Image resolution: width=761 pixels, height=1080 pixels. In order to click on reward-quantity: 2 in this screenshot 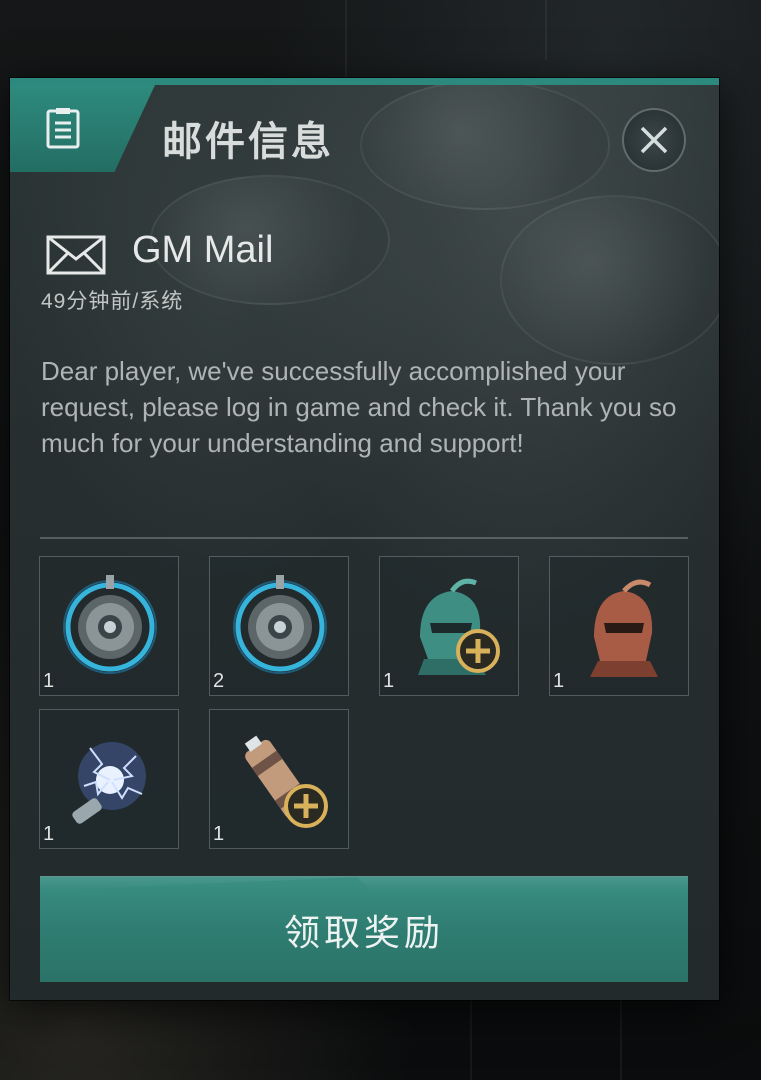, I will do `click(219, 681)`.